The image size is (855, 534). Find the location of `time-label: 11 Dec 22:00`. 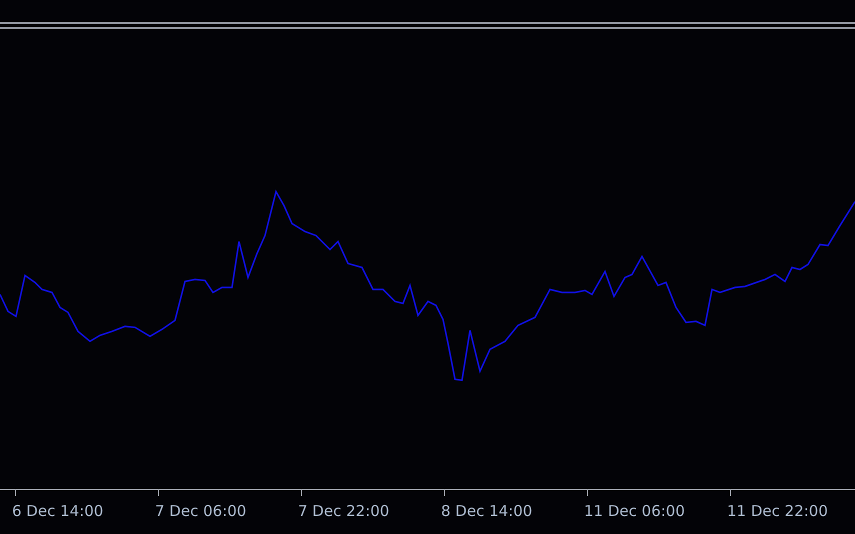

time-label: 11 Dec 22:00 is located at coordinates (777, 511).